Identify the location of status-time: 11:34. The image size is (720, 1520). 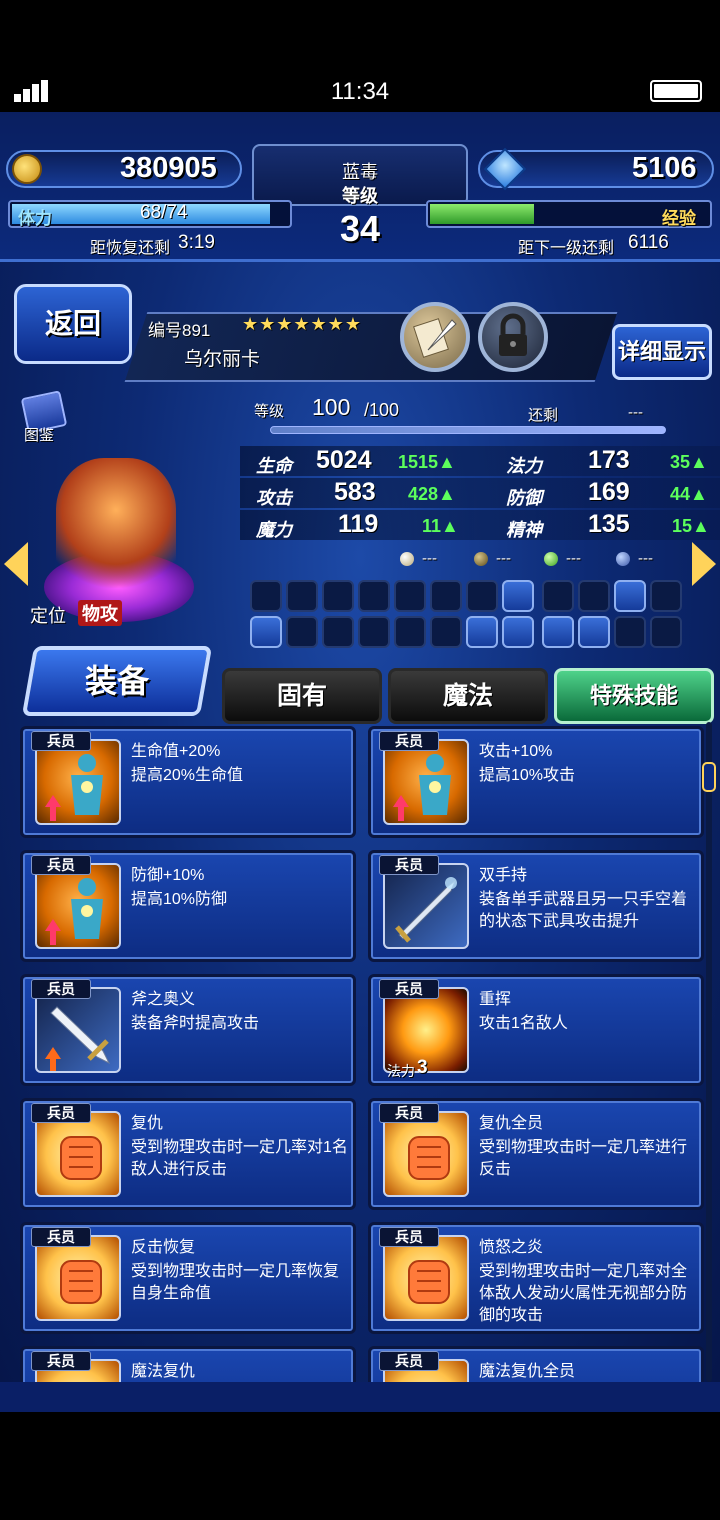
(360, 91).